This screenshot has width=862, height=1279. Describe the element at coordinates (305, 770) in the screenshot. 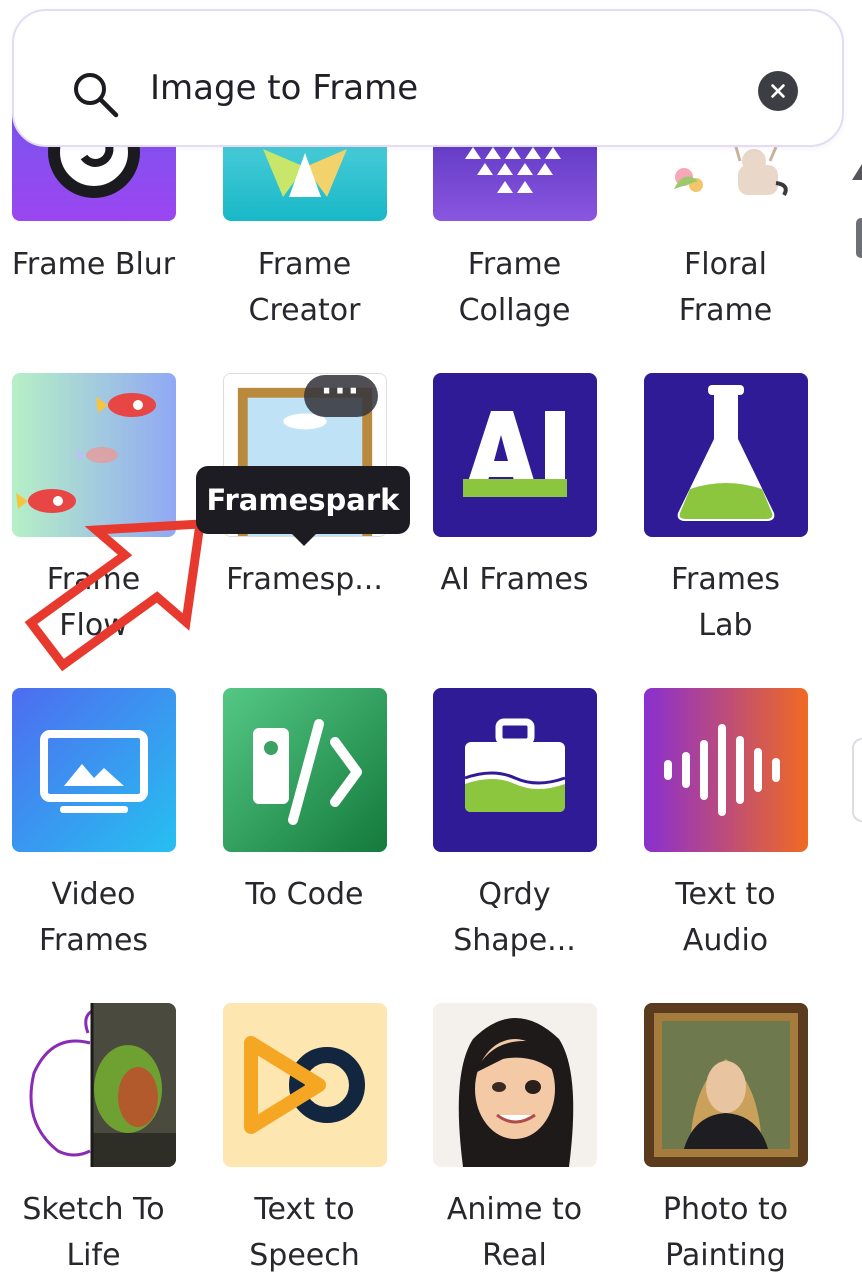

I see `app-tile-to-code` at that location.